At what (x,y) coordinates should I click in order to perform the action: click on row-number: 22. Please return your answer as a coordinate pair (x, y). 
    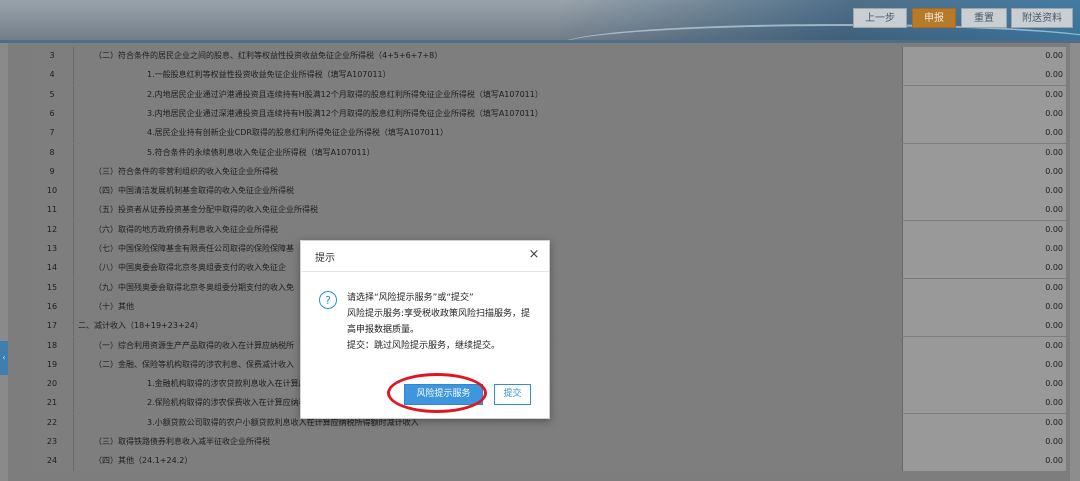
    Looking at the image, I should click on (52, 423).